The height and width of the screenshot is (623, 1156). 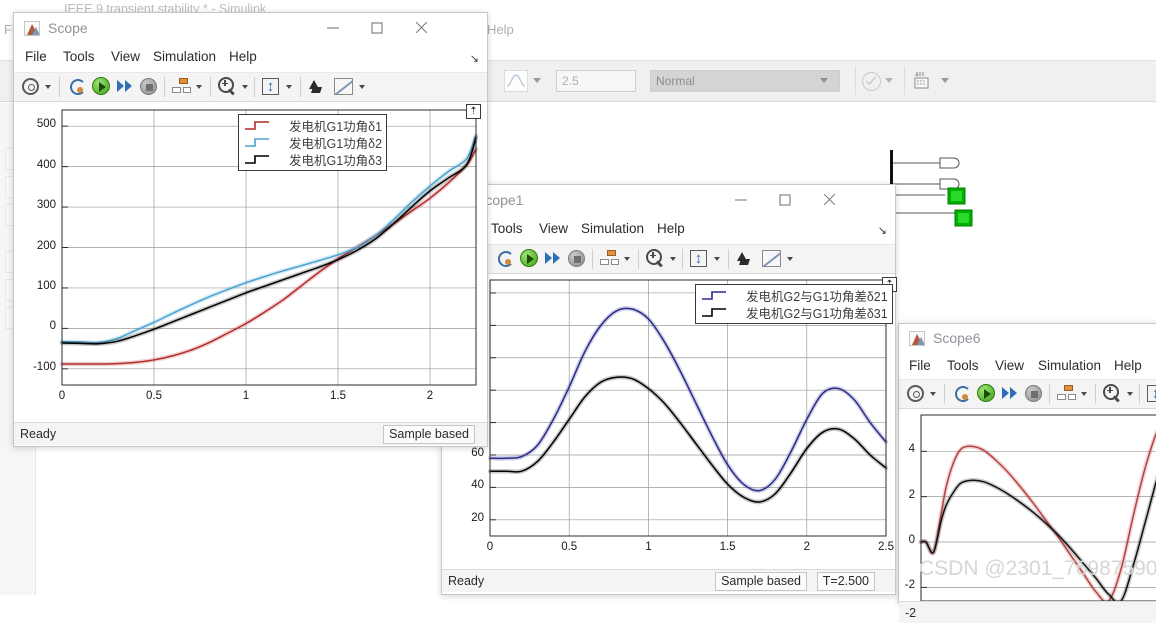 I want to click on x-axis-tick-label: 0.5, so click(x=569, y=547).